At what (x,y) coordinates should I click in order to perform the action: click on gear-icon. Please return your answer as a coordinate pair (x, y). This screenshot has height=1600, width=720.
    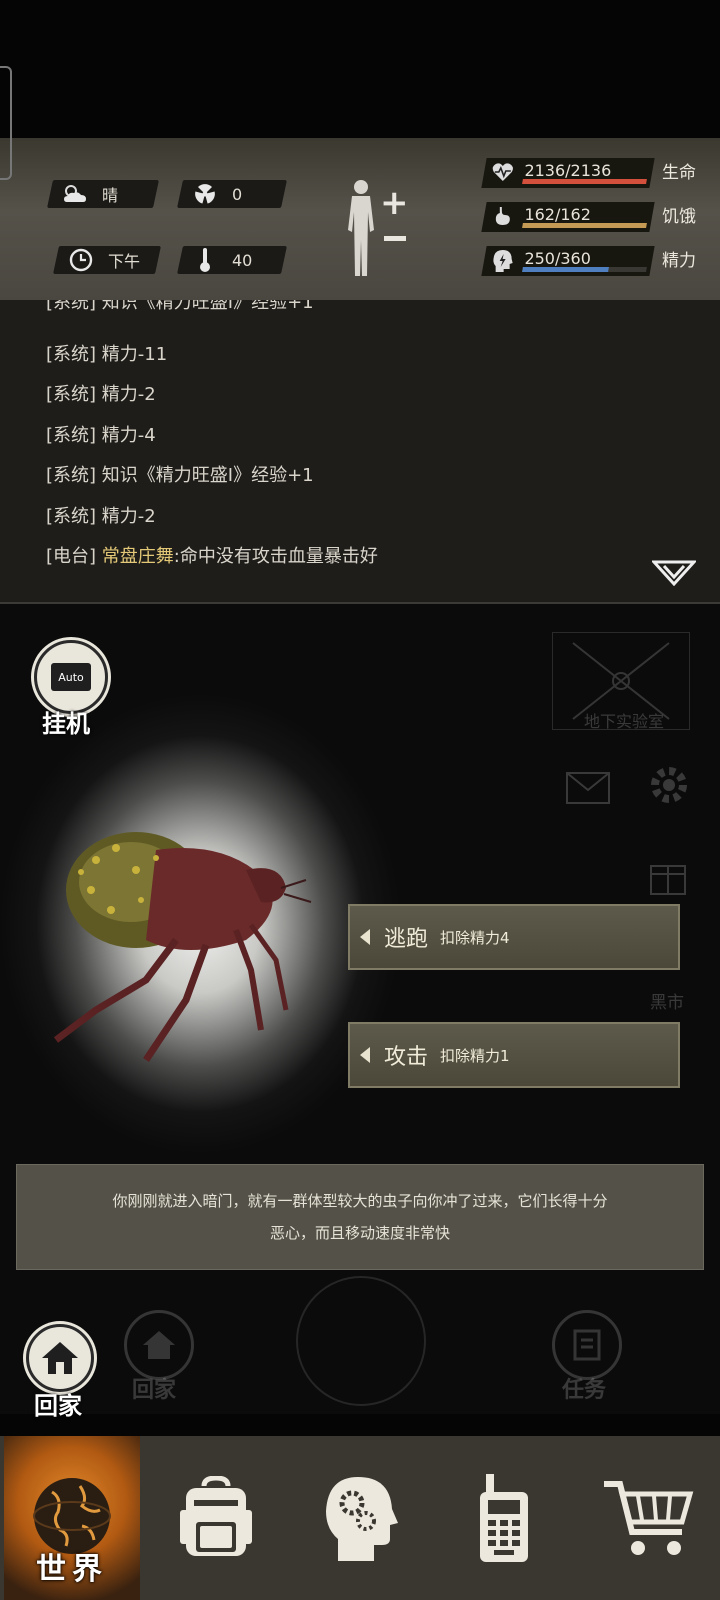
    Looking at the image, I should click on (669, 787).